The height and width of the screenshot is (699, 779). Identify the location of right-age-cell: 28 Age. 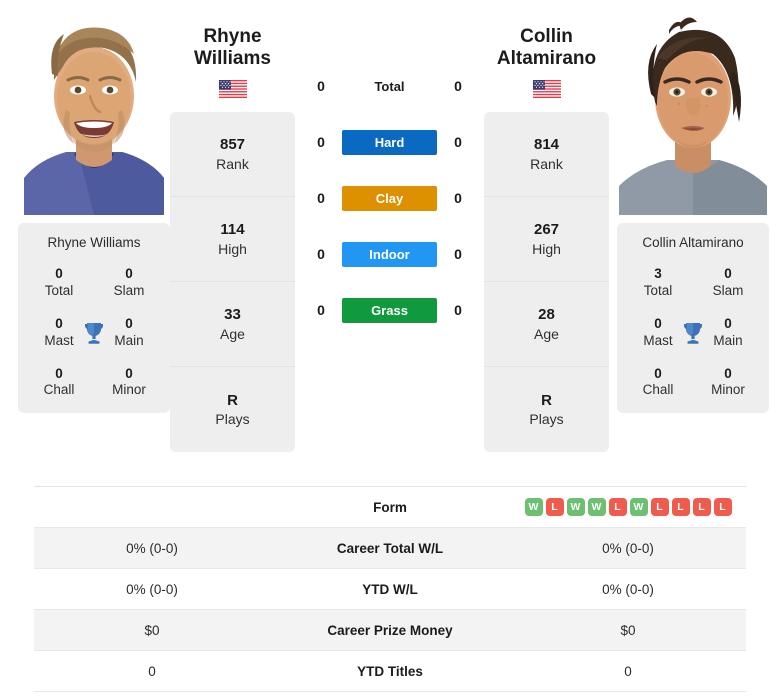
(546, 325).